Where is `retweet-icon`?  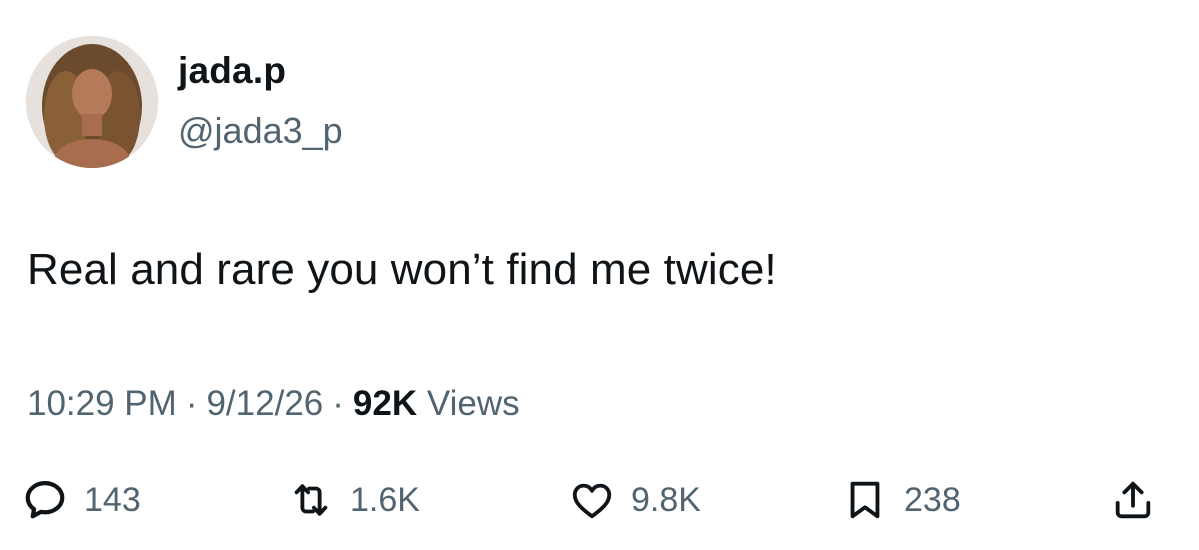 retweet-icon is located at coordinates (311, 500).